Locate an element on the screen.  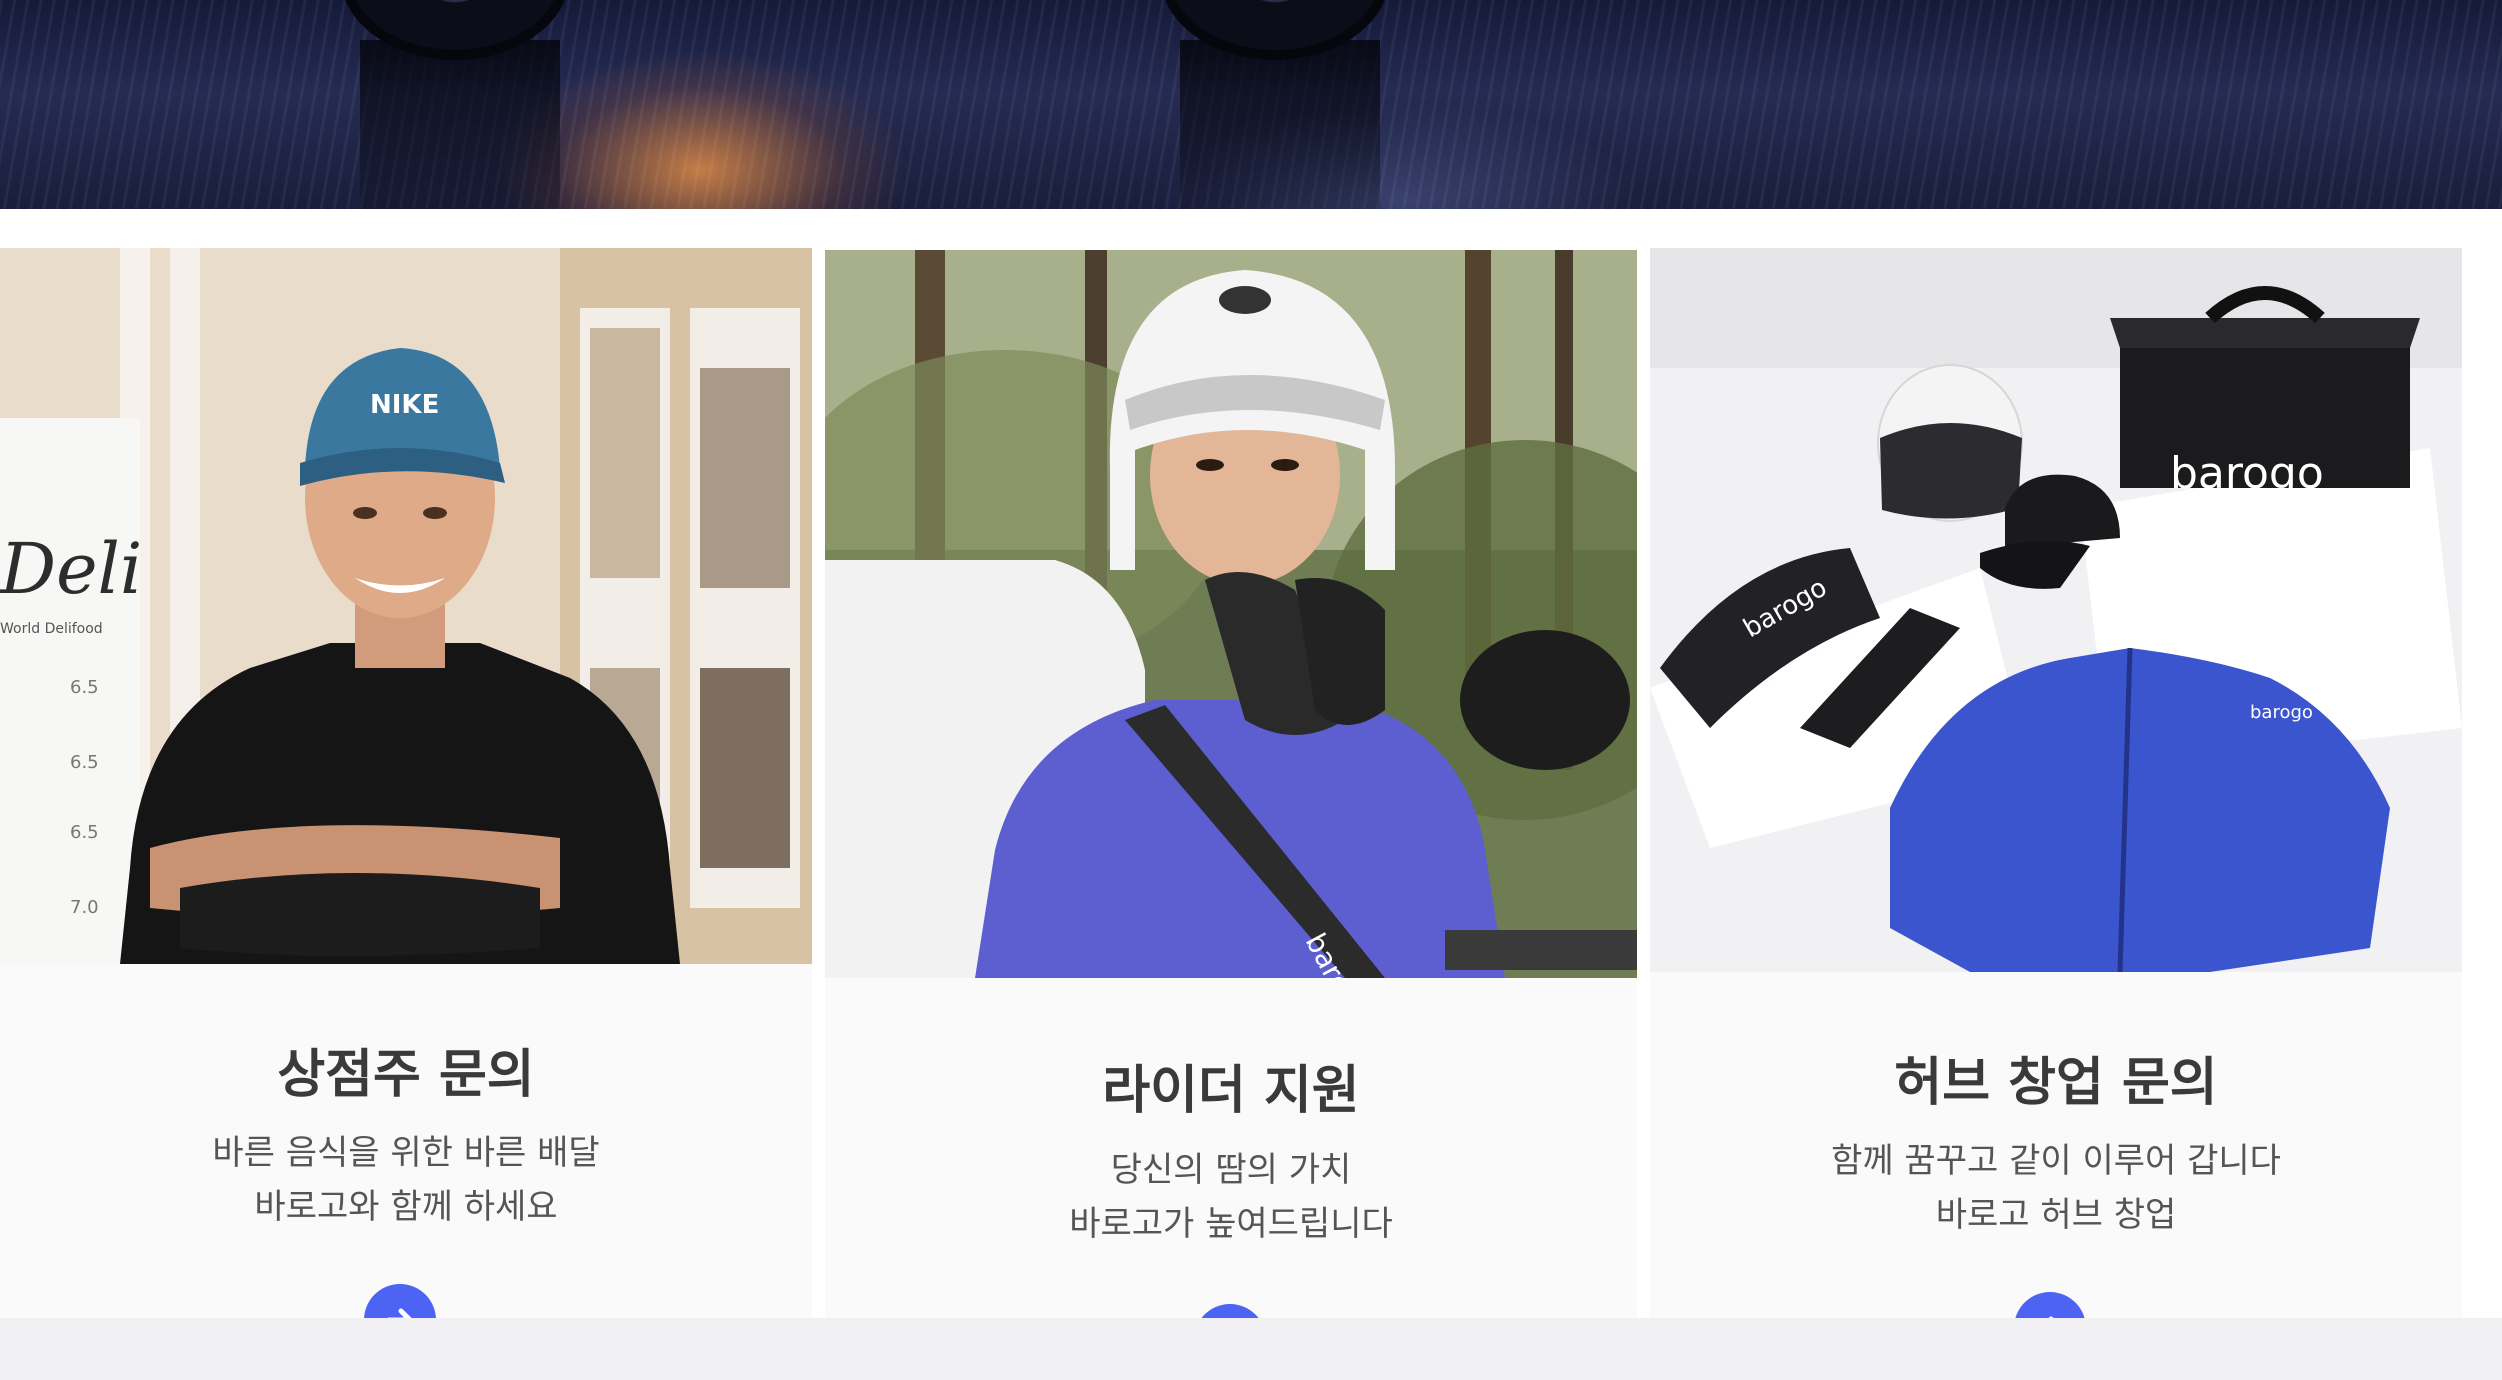
card-title: 라이더 지원 is located at coordinates (1231, 1091).